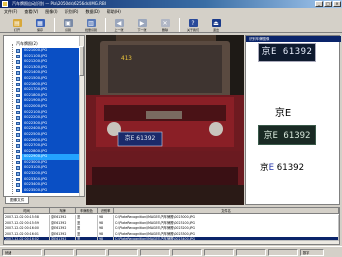 This screenshot has height=257, width=342. Describe the element at coordinates (36, 61) in the screenshot. I see `tree-file-label: 0021200.JPG` at that location.